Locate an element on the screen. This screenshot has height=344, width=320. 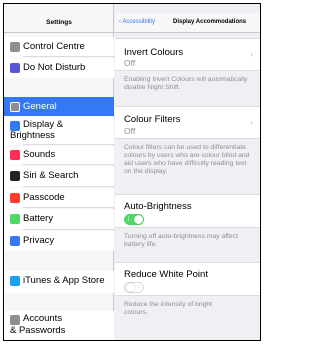
sidebar-item-label: Control Centre is located at coordinates (54, 46).